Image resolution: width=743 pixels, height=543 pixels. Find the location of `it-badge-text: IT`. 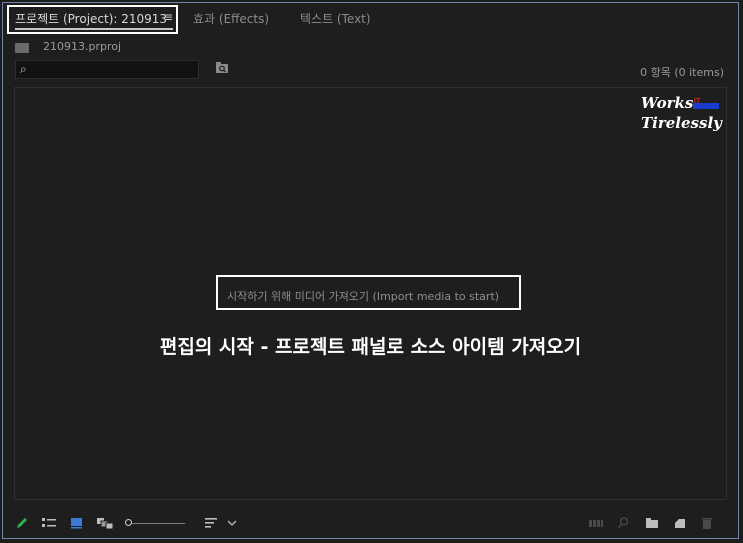

it-badge-text: IT is located at coordinates (697, 101).